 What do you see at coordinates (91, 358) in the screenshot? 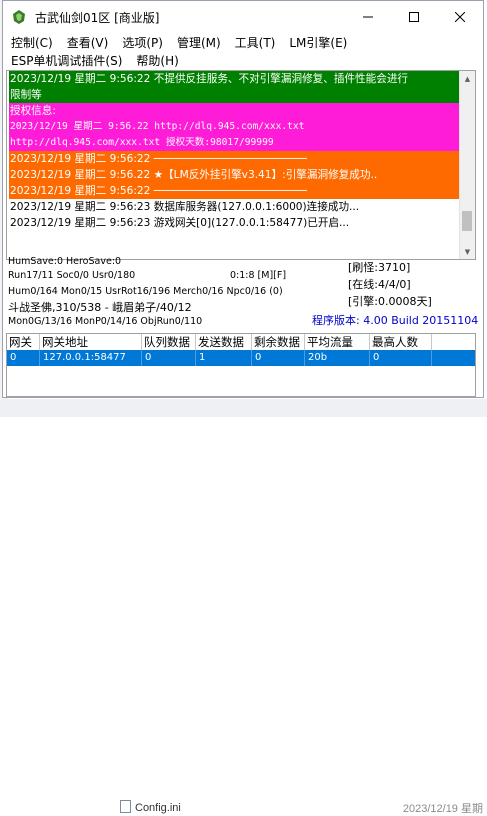
I see `cell-gateway-address: 127.0.0.1:58477` at bounding box center [91, 358].